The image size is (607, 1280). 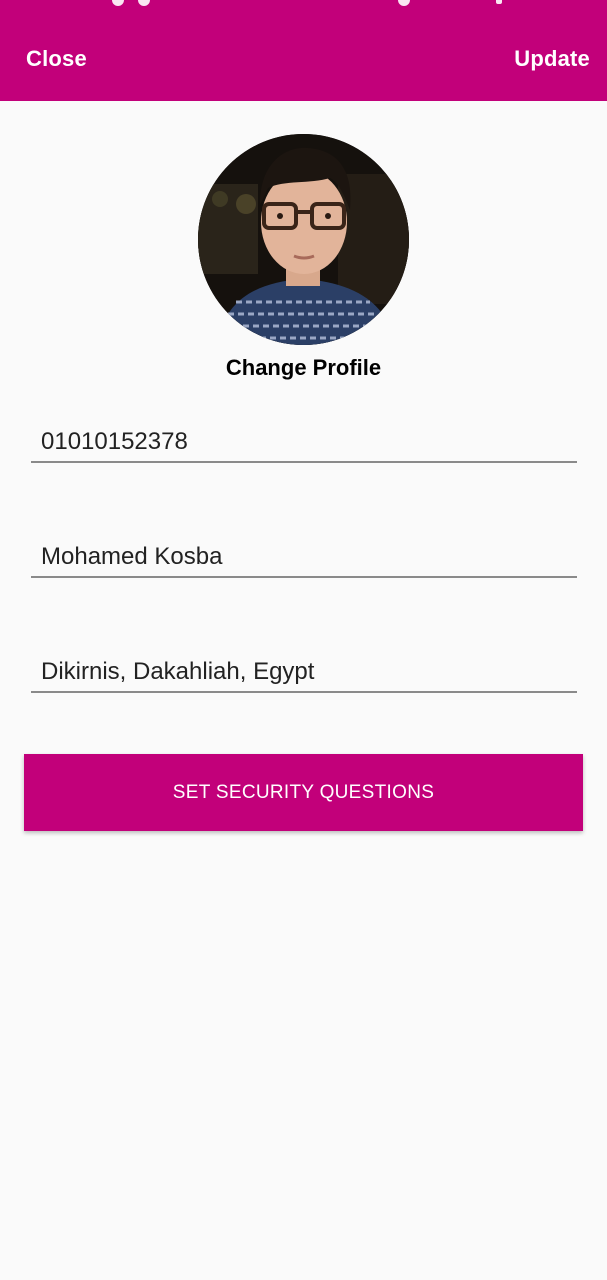 I want to click on status-bar-icons, so click(x=303, y=4).